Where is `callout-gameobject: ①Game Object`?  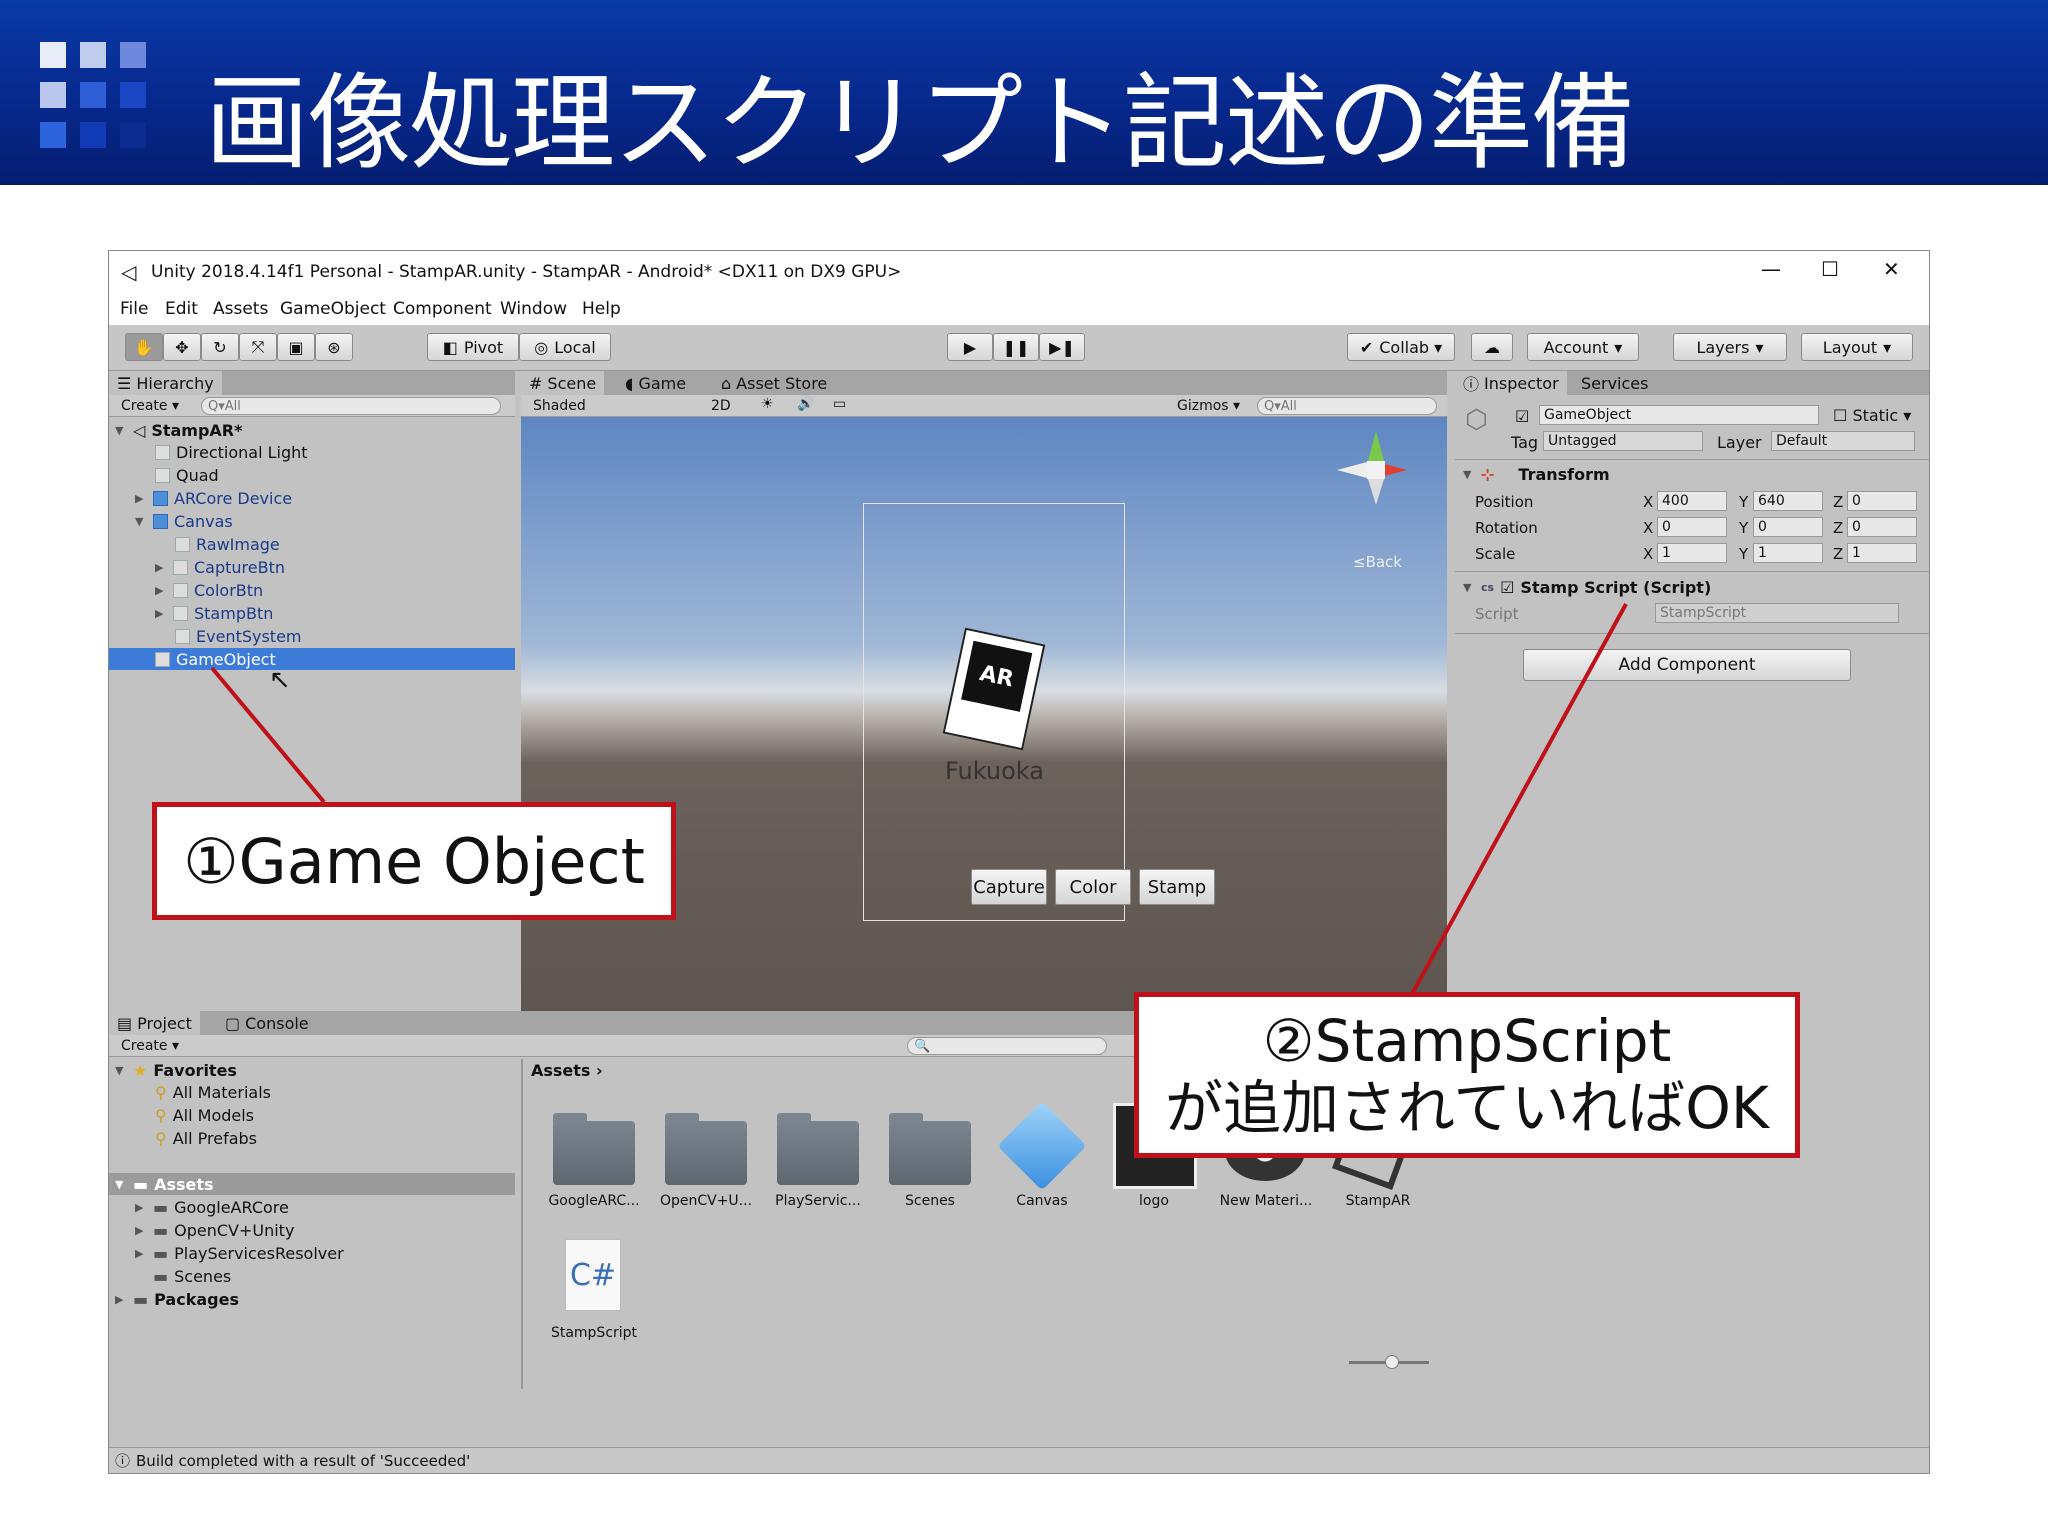 callout-gameobject: ①Game Object is located at coordinates (414, 861).